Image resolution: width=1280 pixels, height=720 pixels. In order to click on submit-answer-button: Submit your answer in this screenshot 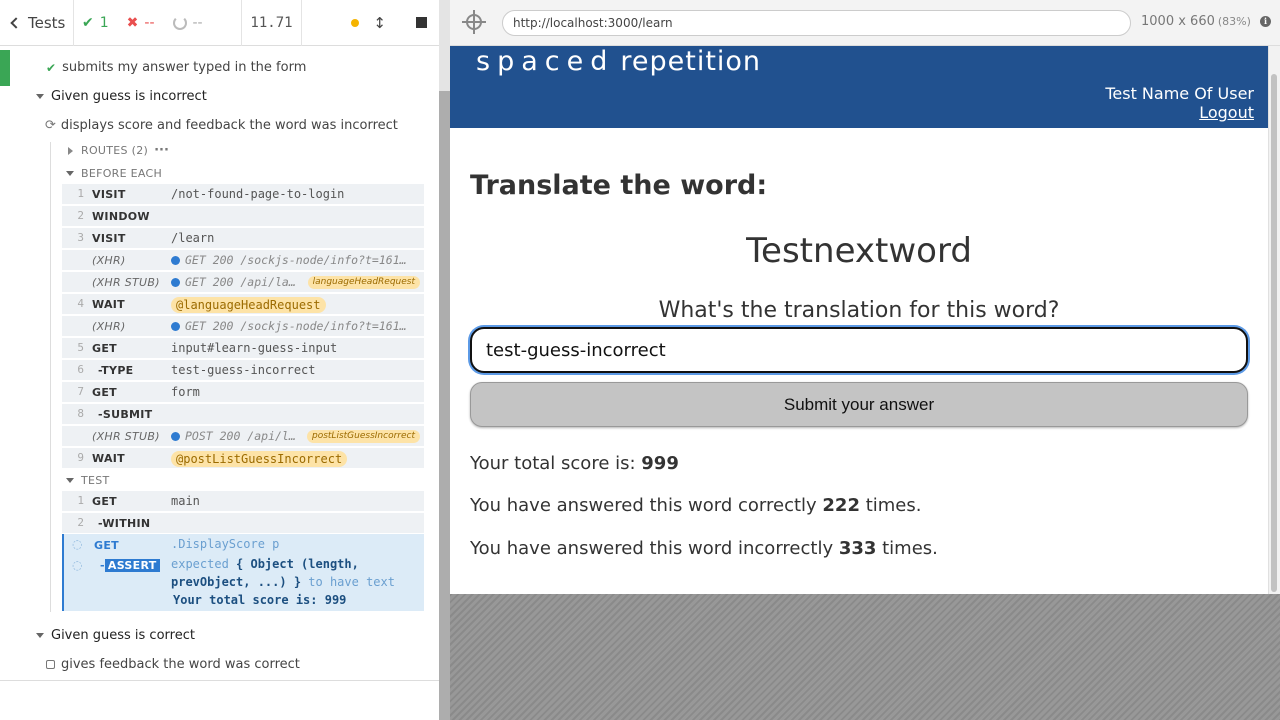, I will do `click(859, 404)`.